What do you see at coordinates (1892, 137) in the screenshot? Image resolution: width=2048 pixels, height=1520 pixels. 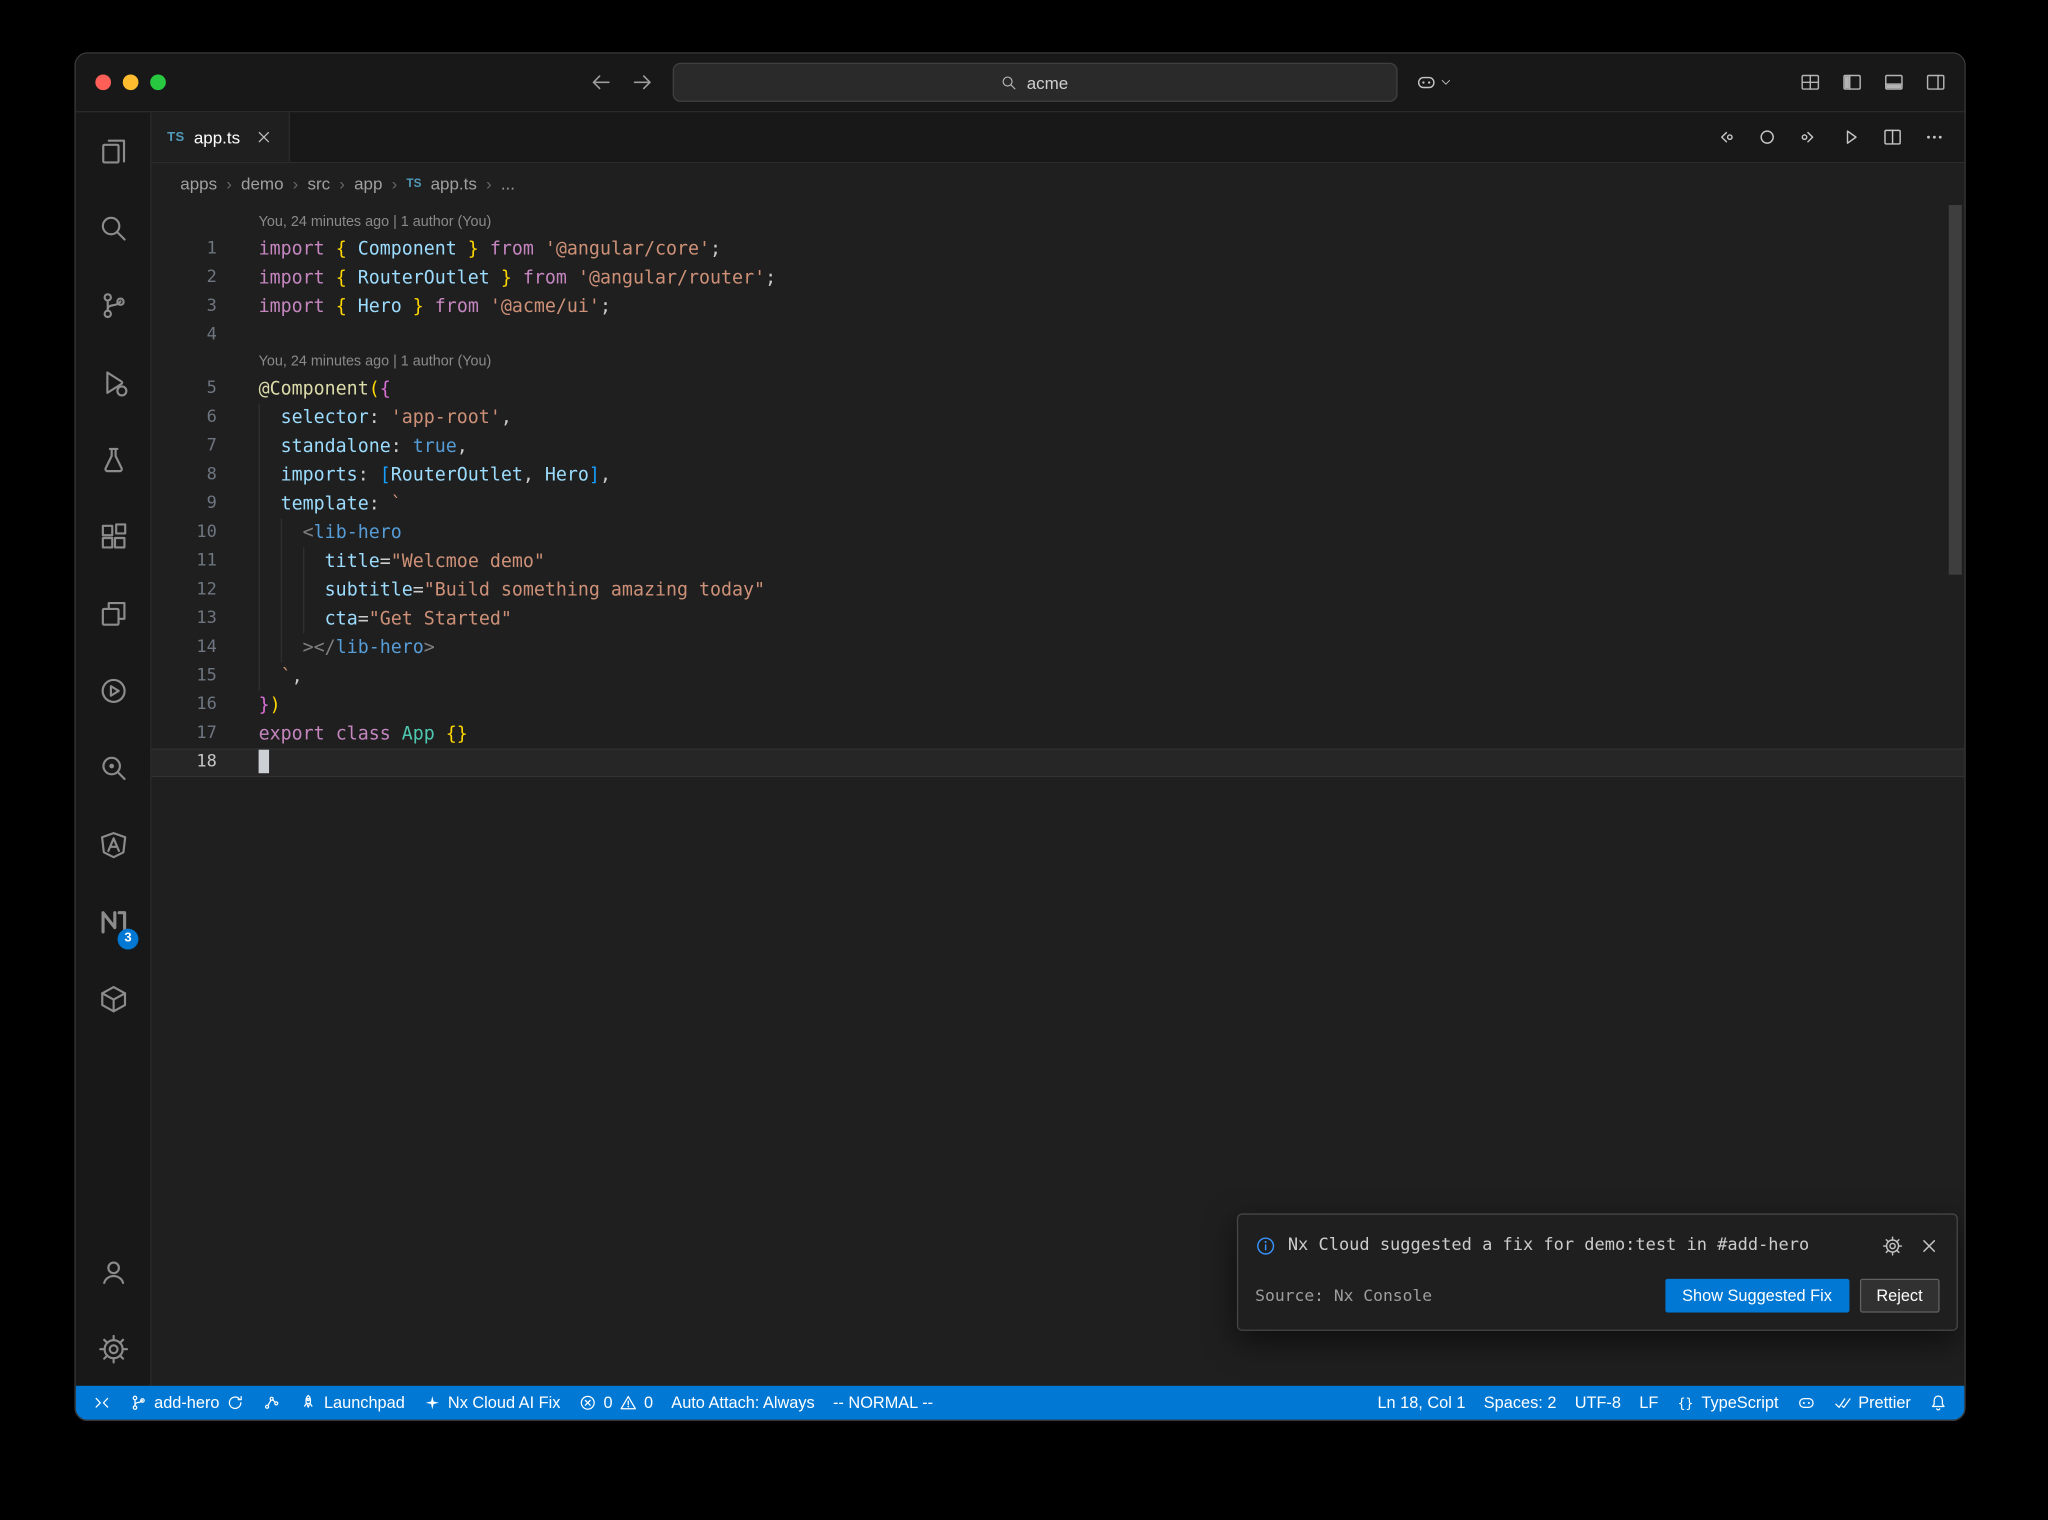 I see `split-editor-icon` at bounding box center [1892, 137].